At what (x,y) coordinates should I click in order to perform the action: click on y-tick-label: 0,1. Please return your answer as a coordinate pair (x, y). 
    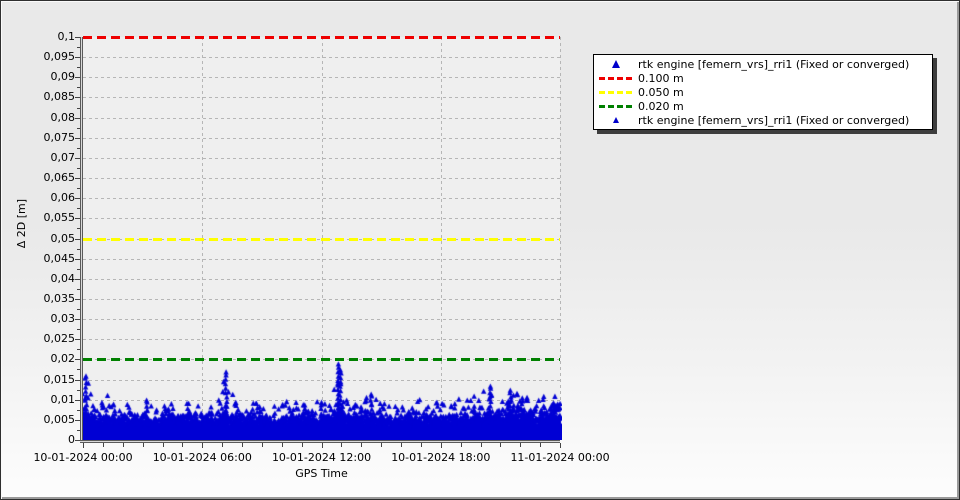
    Looking at the image, I should click on (66, 36).